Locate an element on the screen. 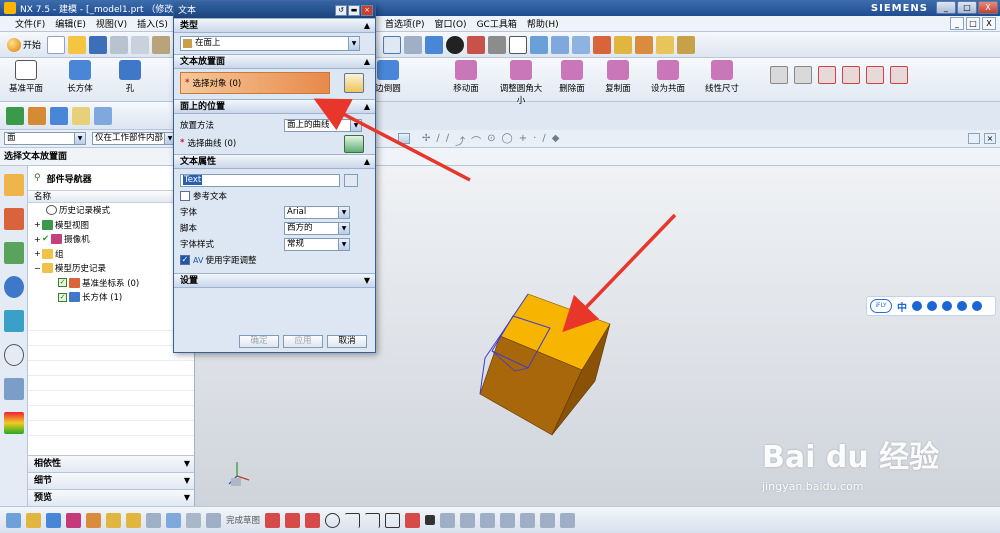 Image resolution: width=1000 pixels, height=533 pixels. ime-language-toggle: 中 is located at coordinates (902, 306).